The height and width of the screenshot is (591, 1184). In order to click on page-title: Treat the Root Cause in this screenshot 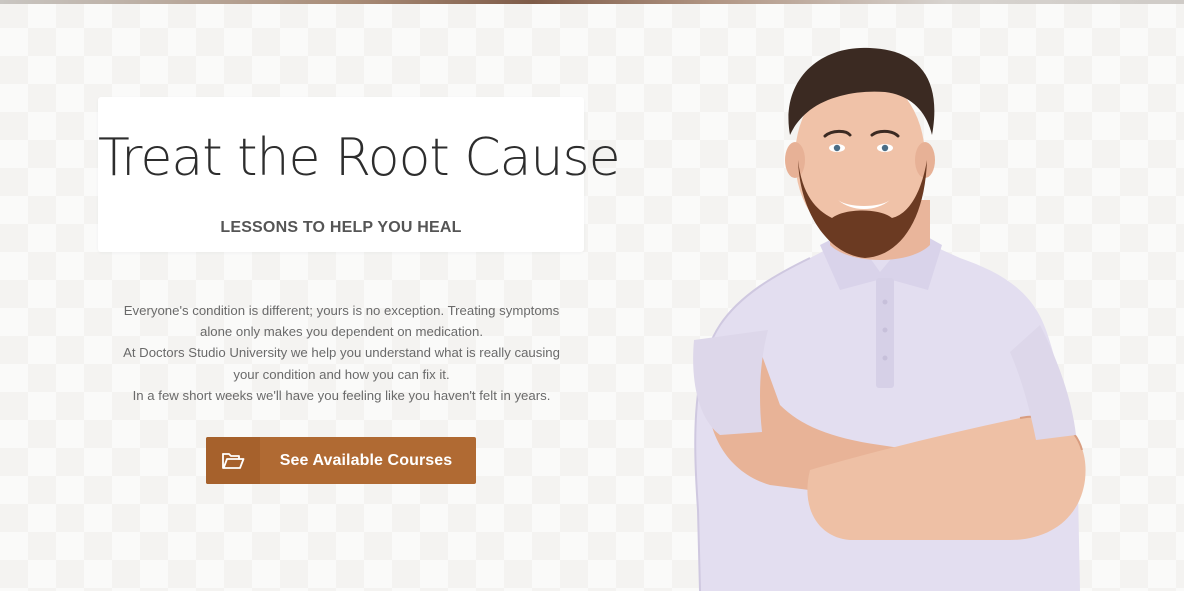, I will do `click(359, 158)`.